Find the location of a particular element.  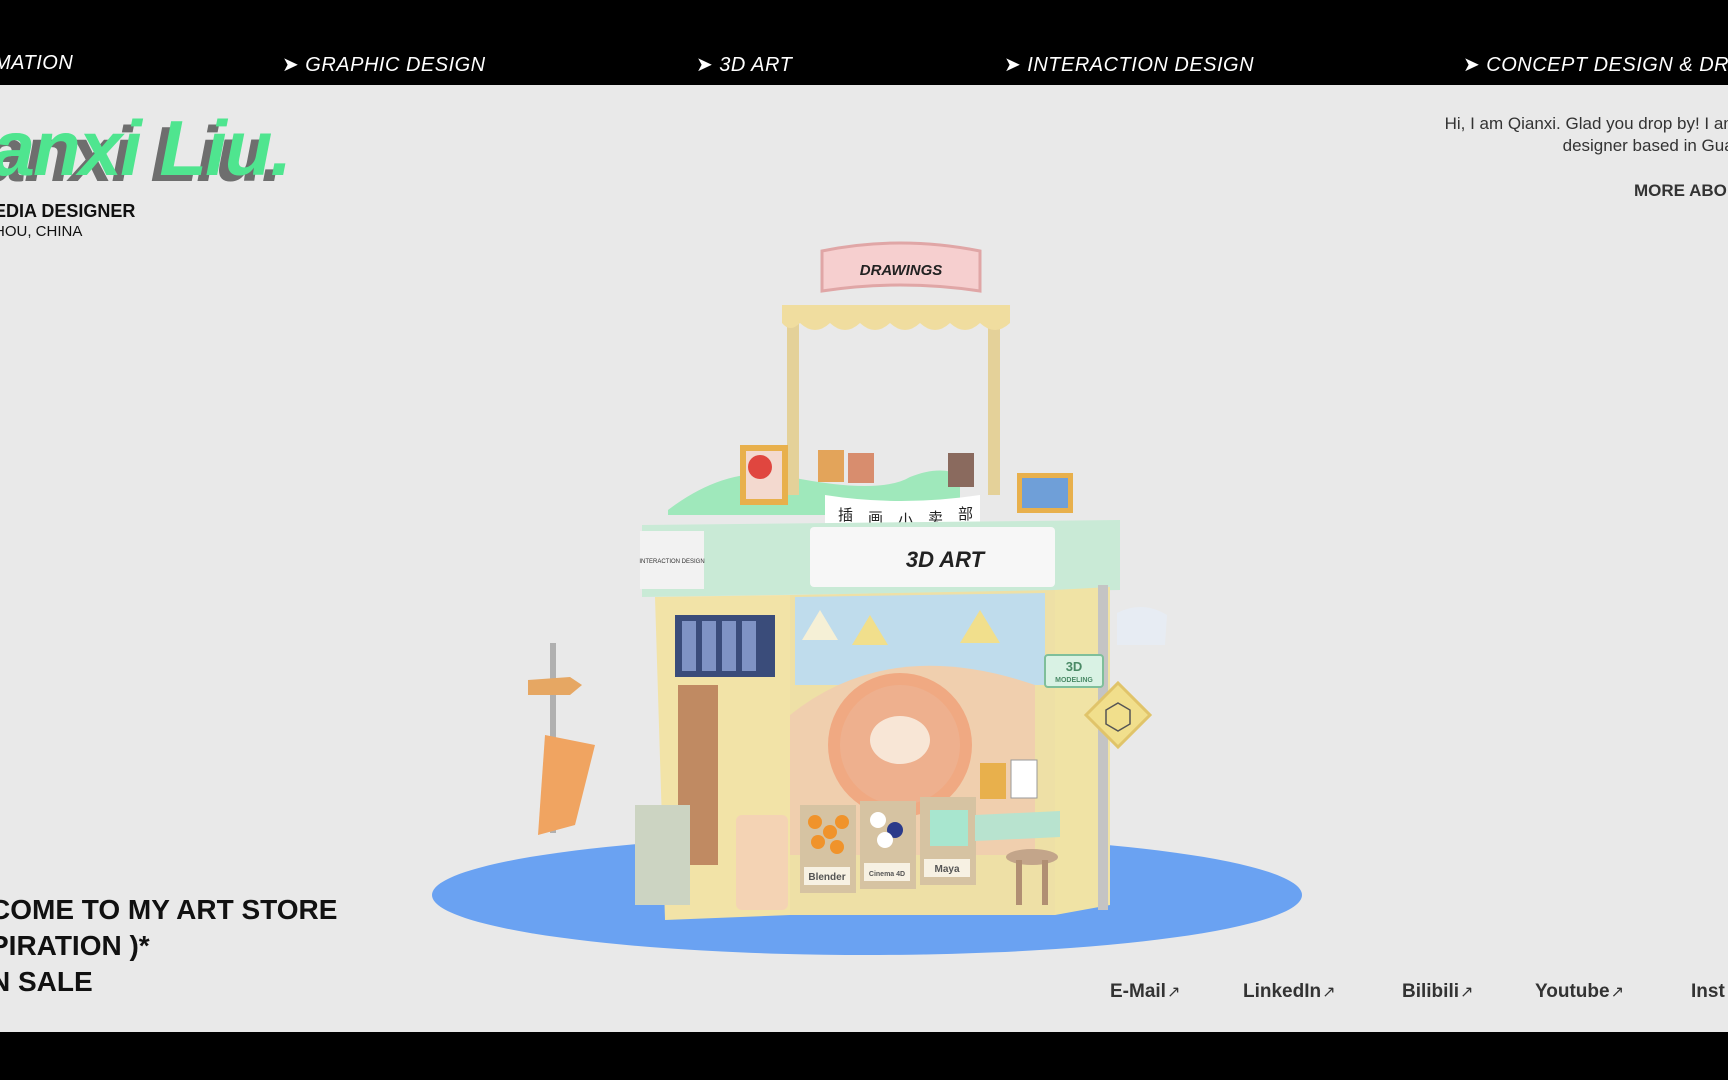

monkey-head-icon is located at coordinates (900, 740).